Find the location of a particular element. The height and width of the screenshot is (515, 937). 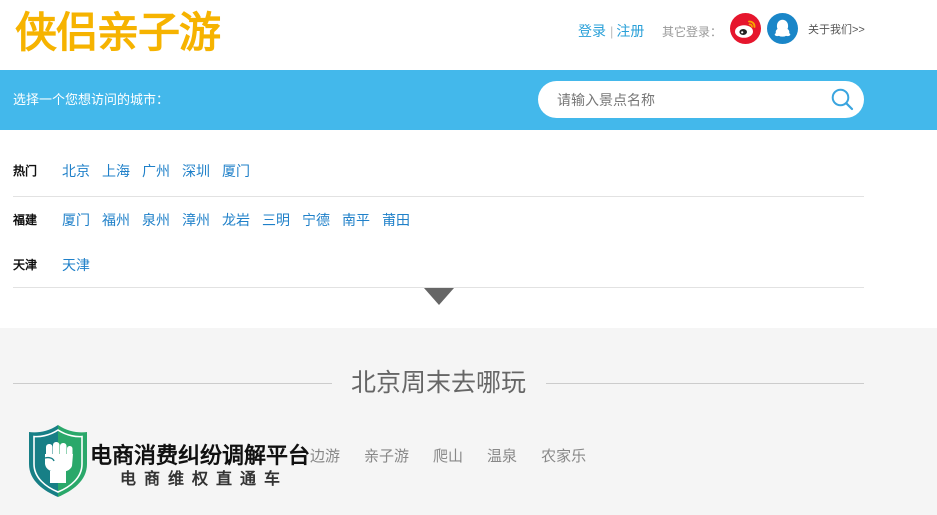

title-line-right is located at coordinates (705, 383).